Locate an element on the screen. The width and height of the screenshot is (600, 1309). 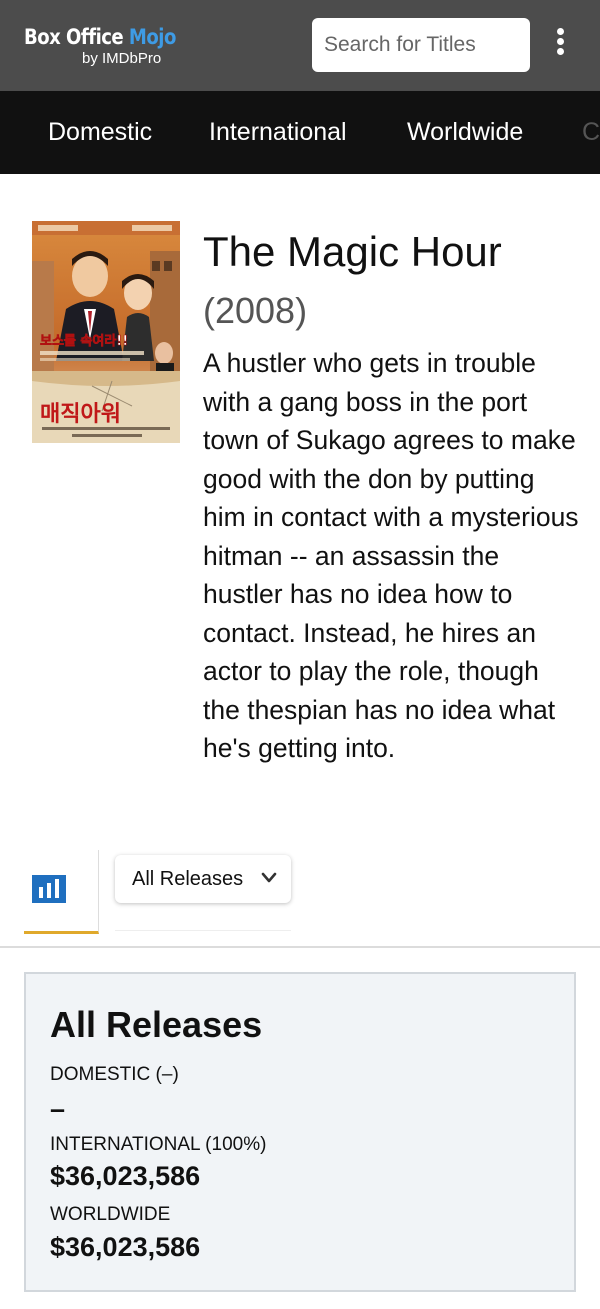
logo-wordmark: Box Office Mojo is located at coordinates (100, 37).